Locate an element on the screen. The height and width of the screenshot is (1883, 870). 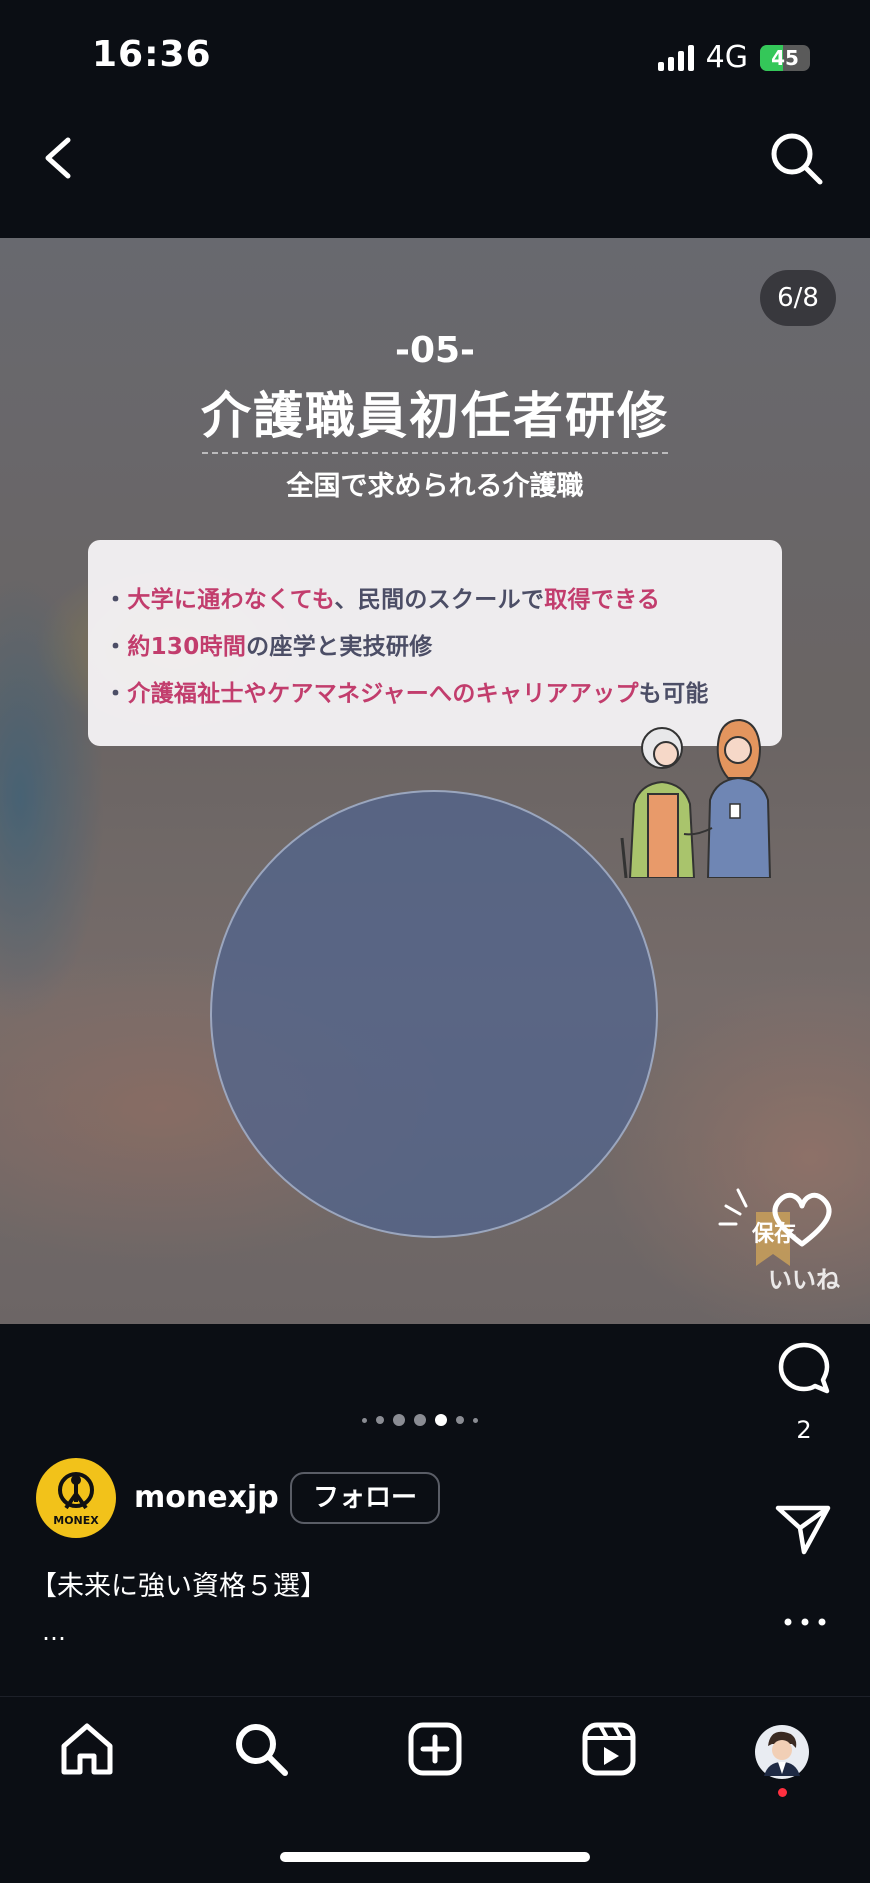
info-line: ・大学に通わなくても、民間のスクールで取得できる is located at coordinates (436, 597).